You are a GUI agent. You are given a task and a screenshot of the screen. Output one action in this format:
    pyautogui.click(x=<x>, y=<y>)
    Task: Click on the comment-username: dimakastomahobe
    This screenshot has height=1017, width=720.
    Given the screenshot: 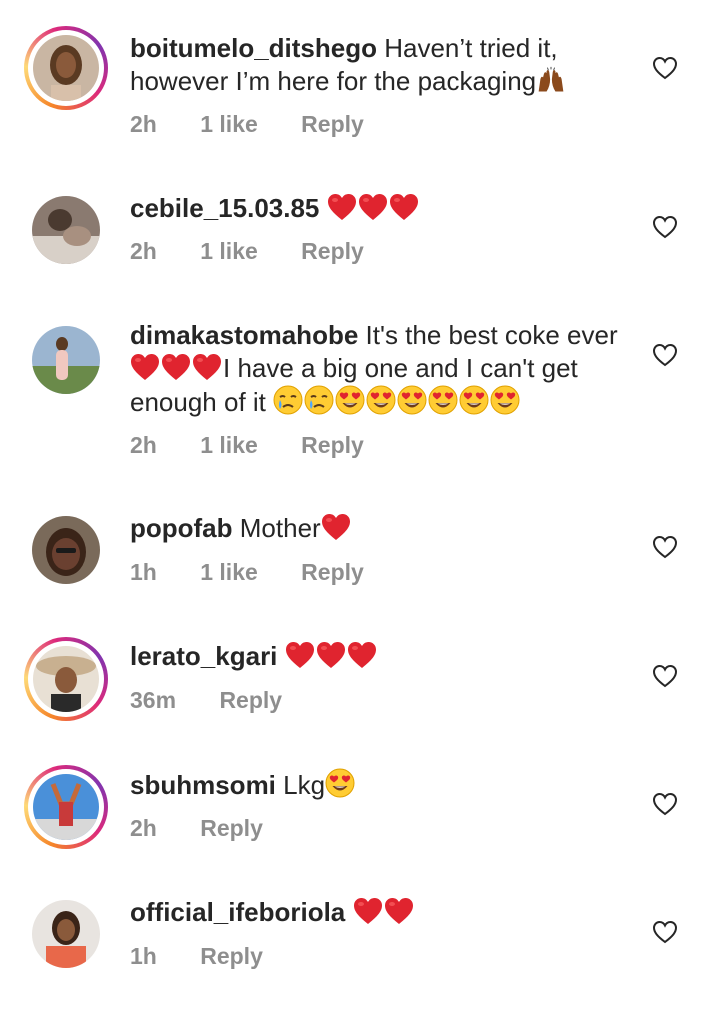 What is the action you would take?
    pyautogui.click(x=244, y=335)
    